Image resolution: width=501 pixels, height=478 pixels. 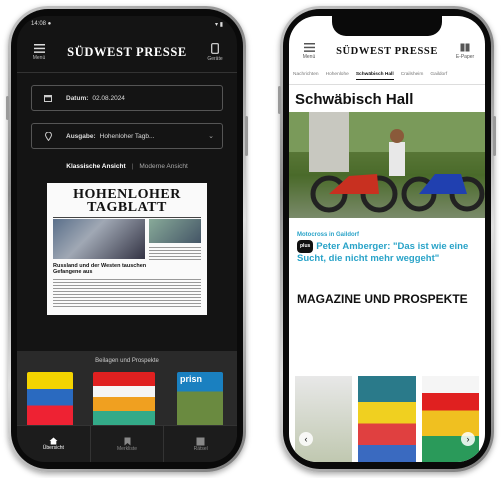 What do you see at coordinates (211, 136) in the screenshot?
I see `chevron-down-icon: ⌄` at bounding box center [211, 136].